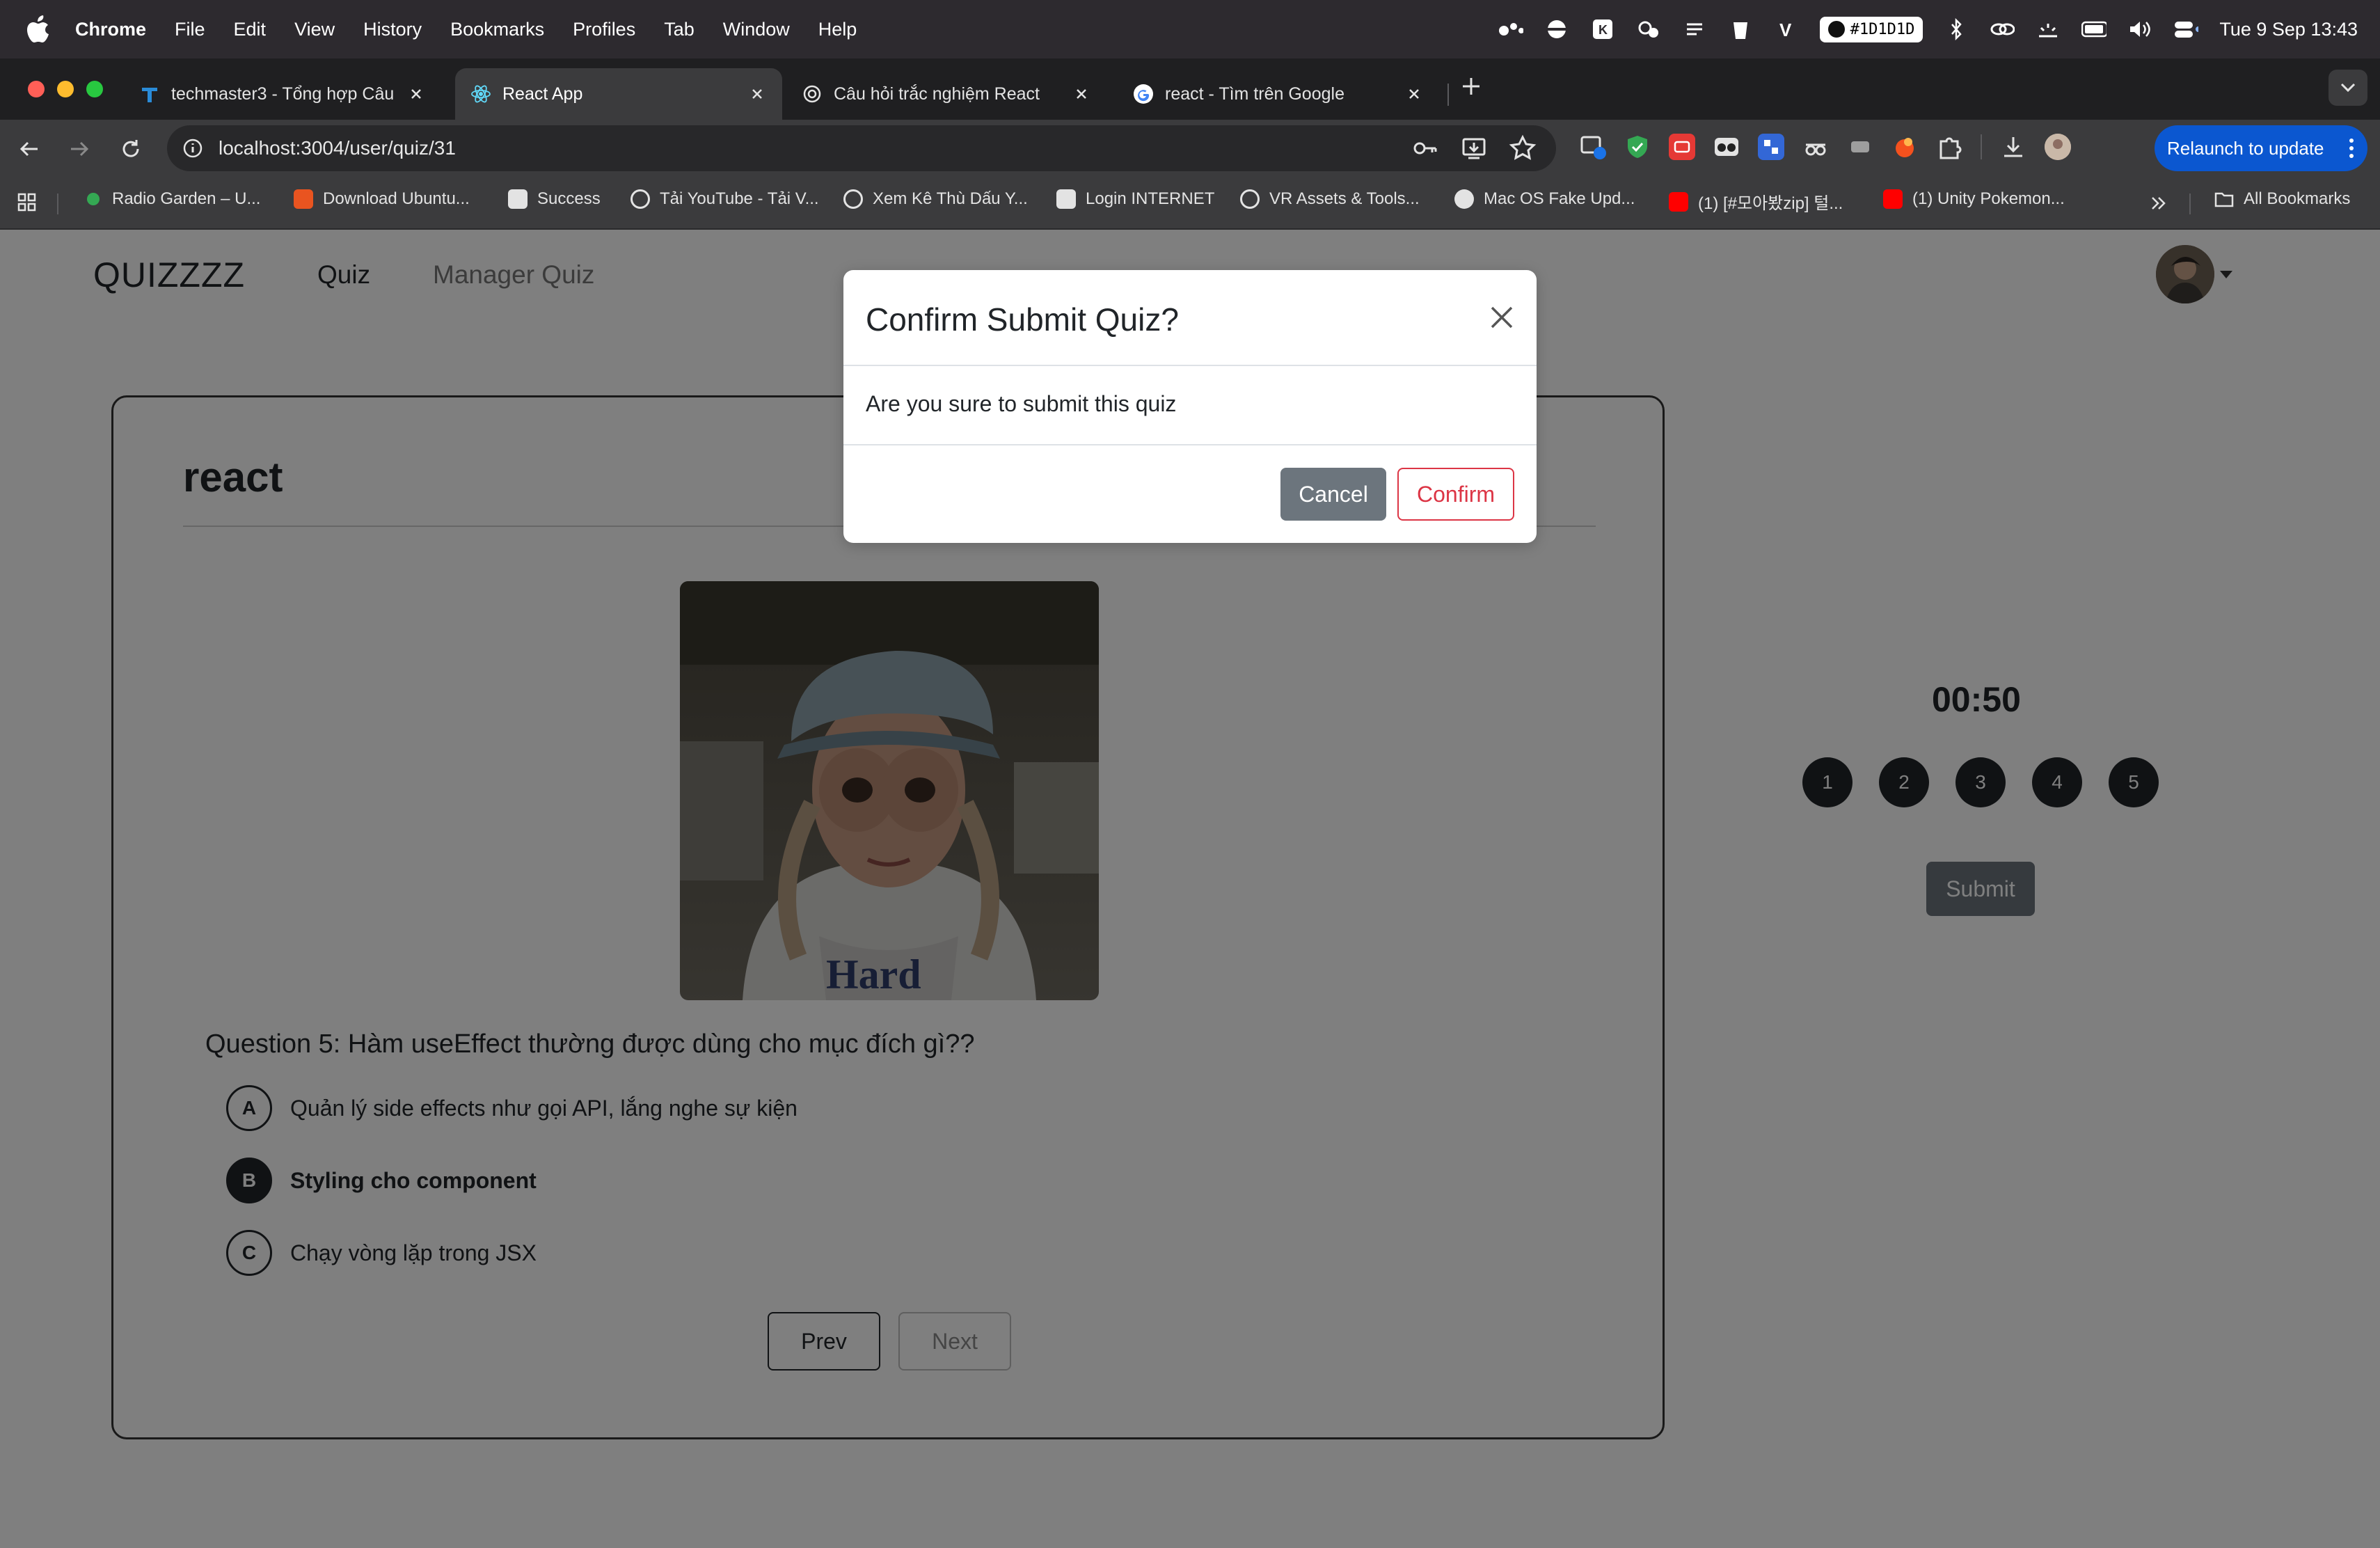 The height and width of the screenshot is (1548, 2380). What do you see at coordinates (1523, 148) in the screenshot?
I see `bookmark-star-icon` at bounding box center [1523, 148].